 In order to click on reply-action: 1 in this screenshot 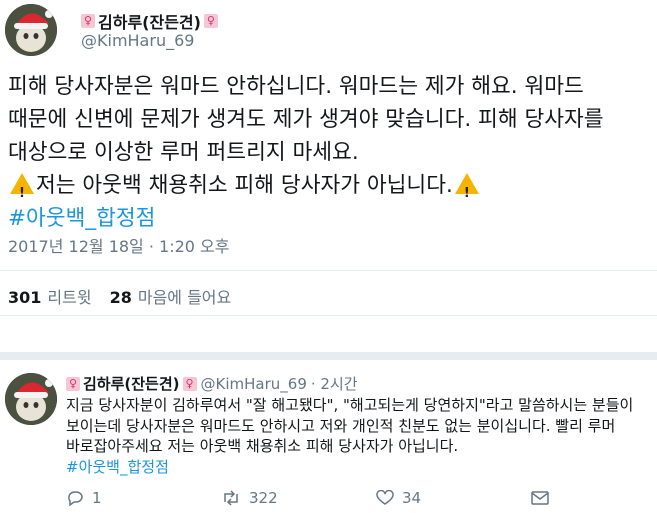, I will do `click(143, 498)`.